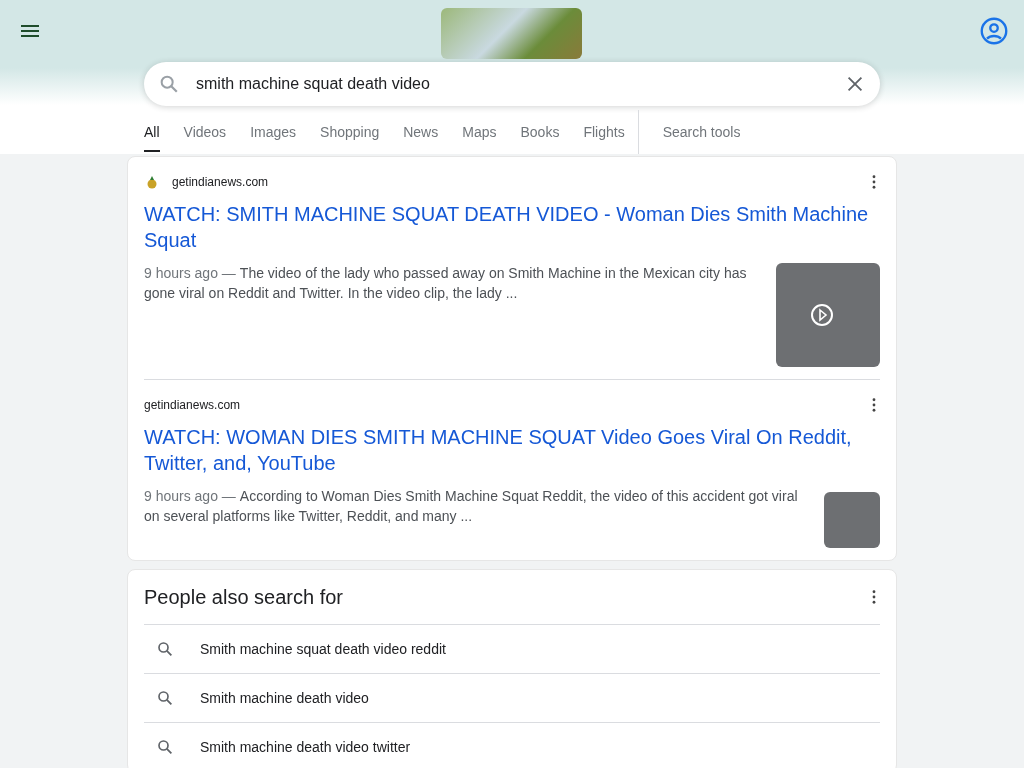  I want to click on doodle-picture, so click(511, 33).